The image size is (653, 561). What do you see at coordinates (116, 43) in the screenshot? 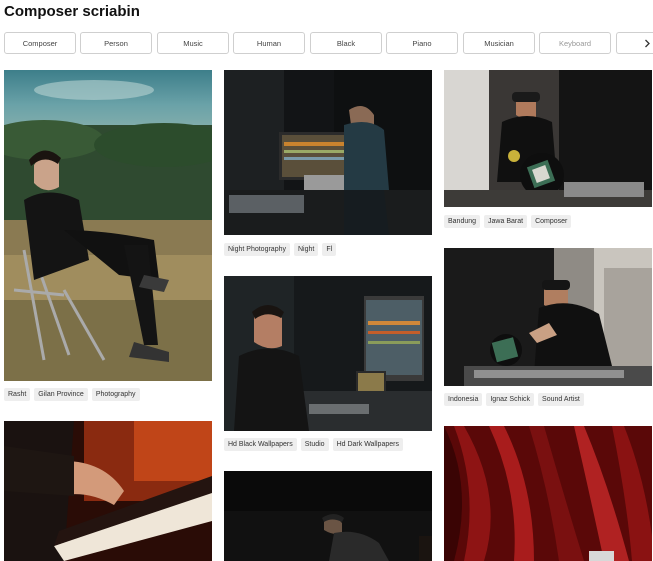
I see `chip-person: Person` at bounding box center [116, 43].